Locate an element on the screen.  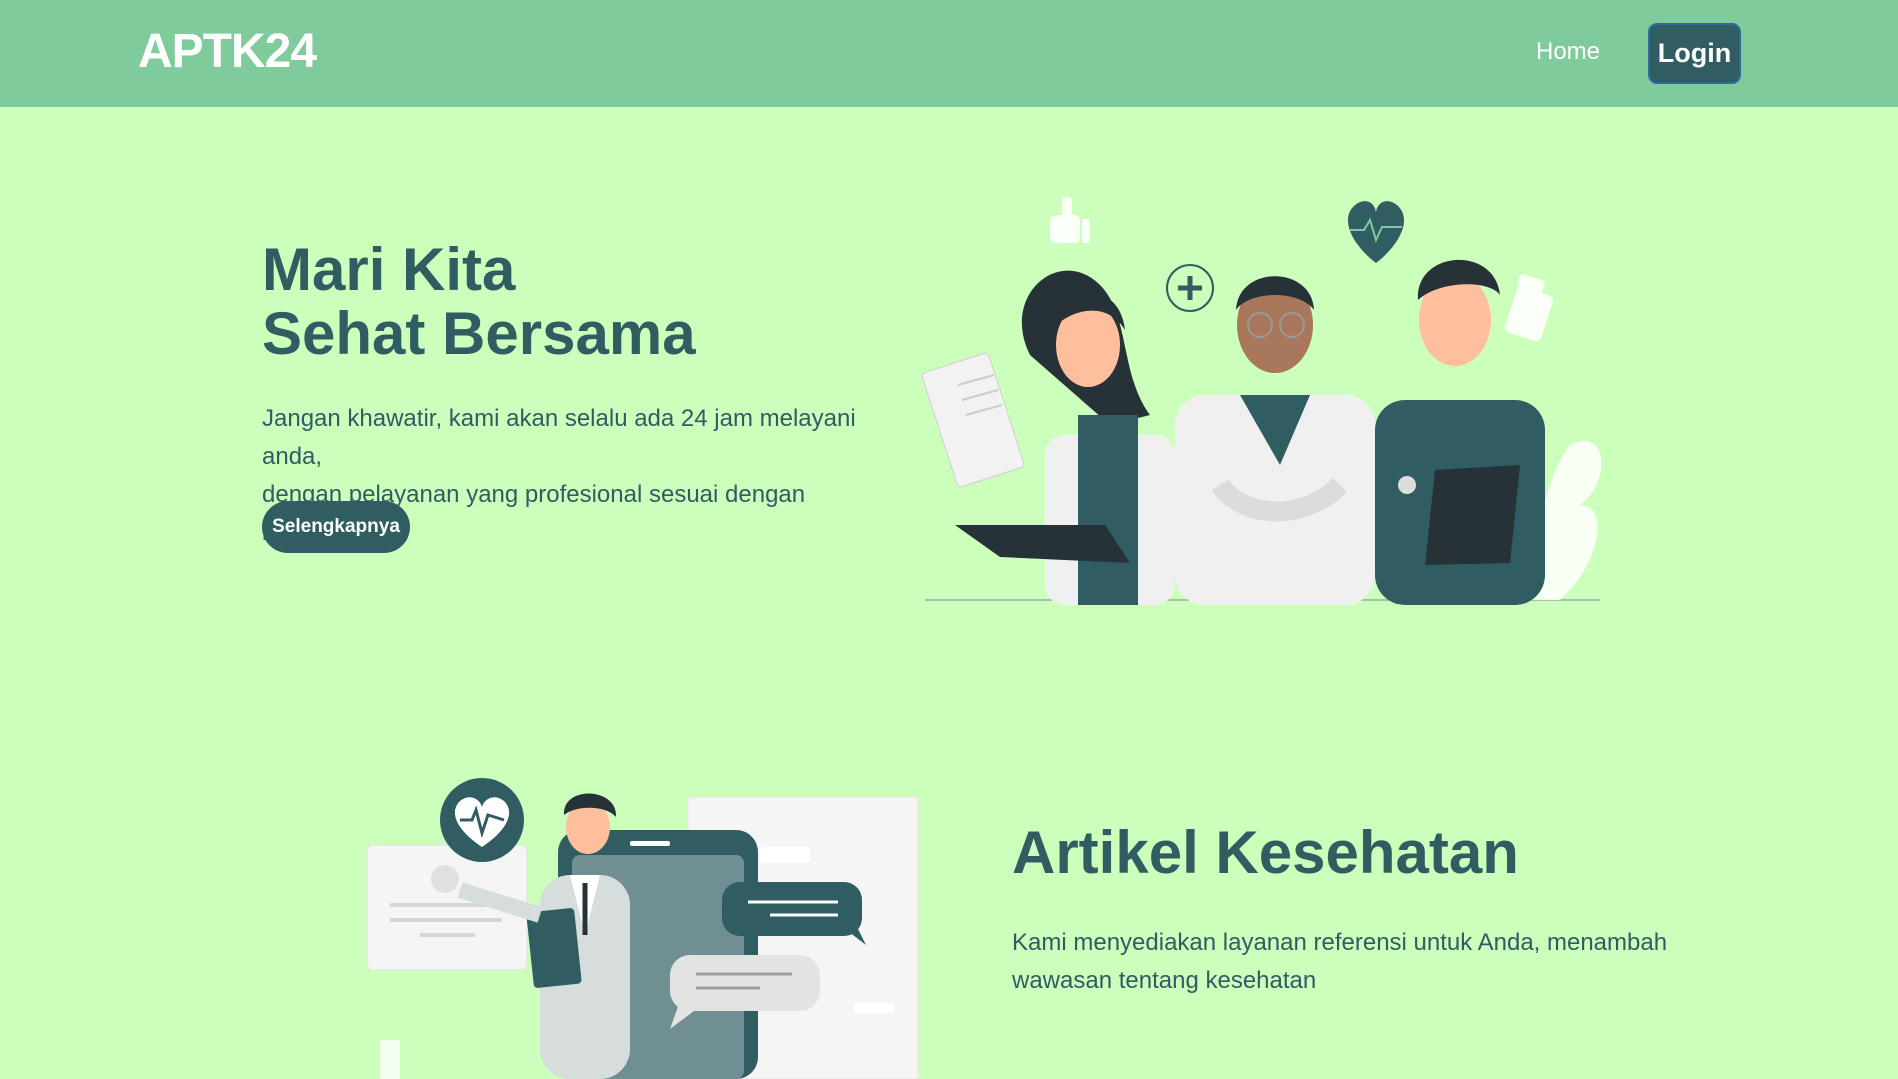
article-title: Artikel Kesehatan is located at coordinates (1265, 852).